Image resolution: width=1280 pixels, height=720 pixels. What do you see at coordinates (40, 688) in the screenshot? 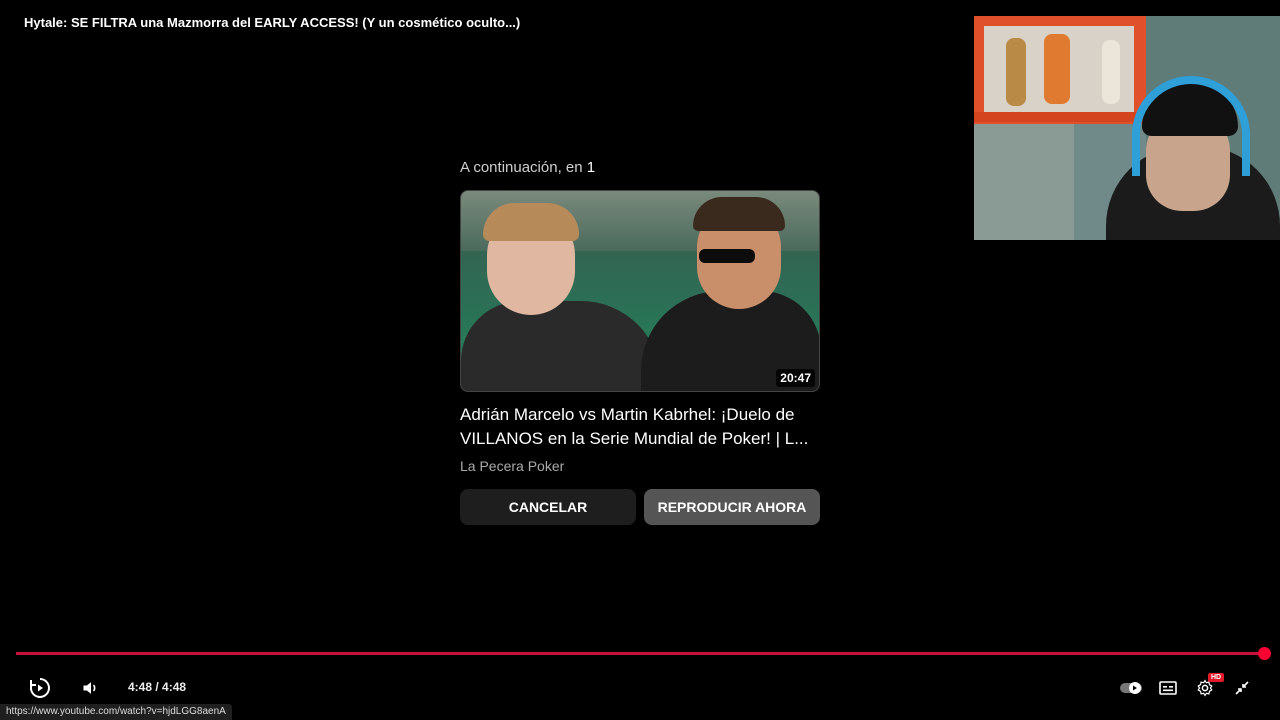
I see `replay-icon` at bounding box center [40, 688].